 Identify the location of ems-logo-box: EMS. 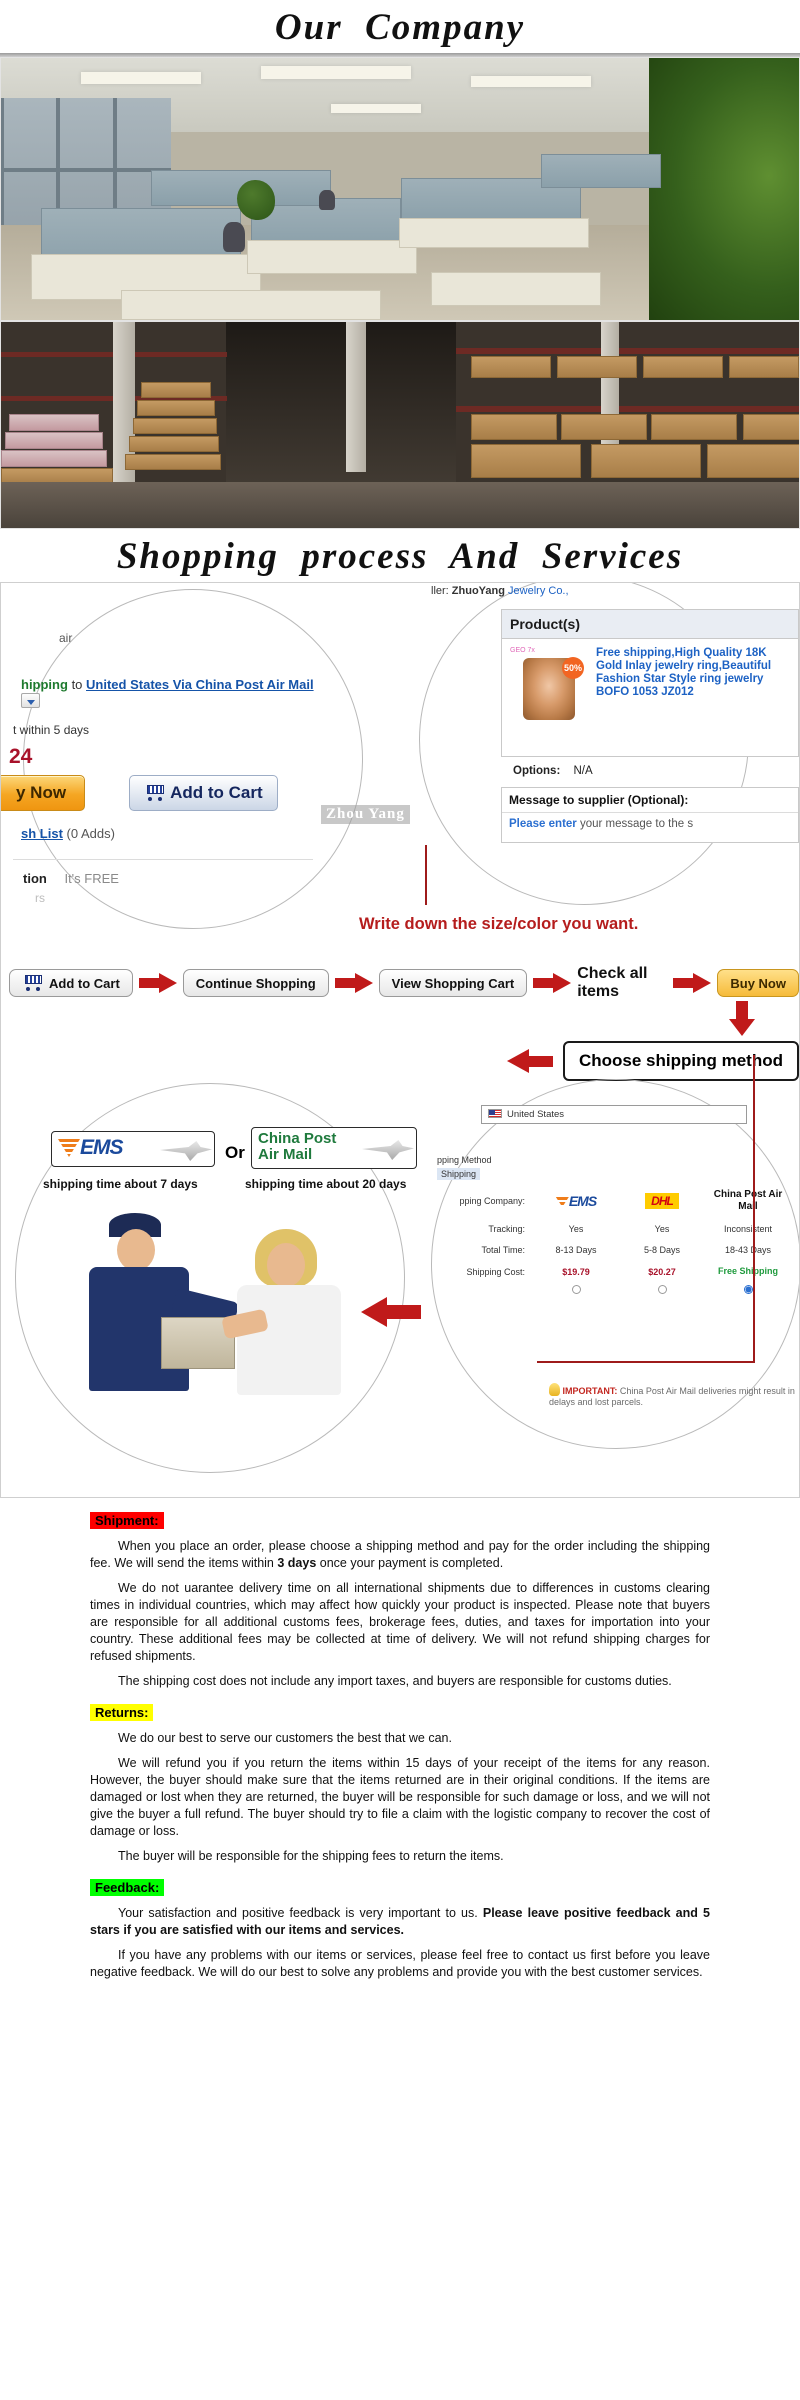
(133, 1149).